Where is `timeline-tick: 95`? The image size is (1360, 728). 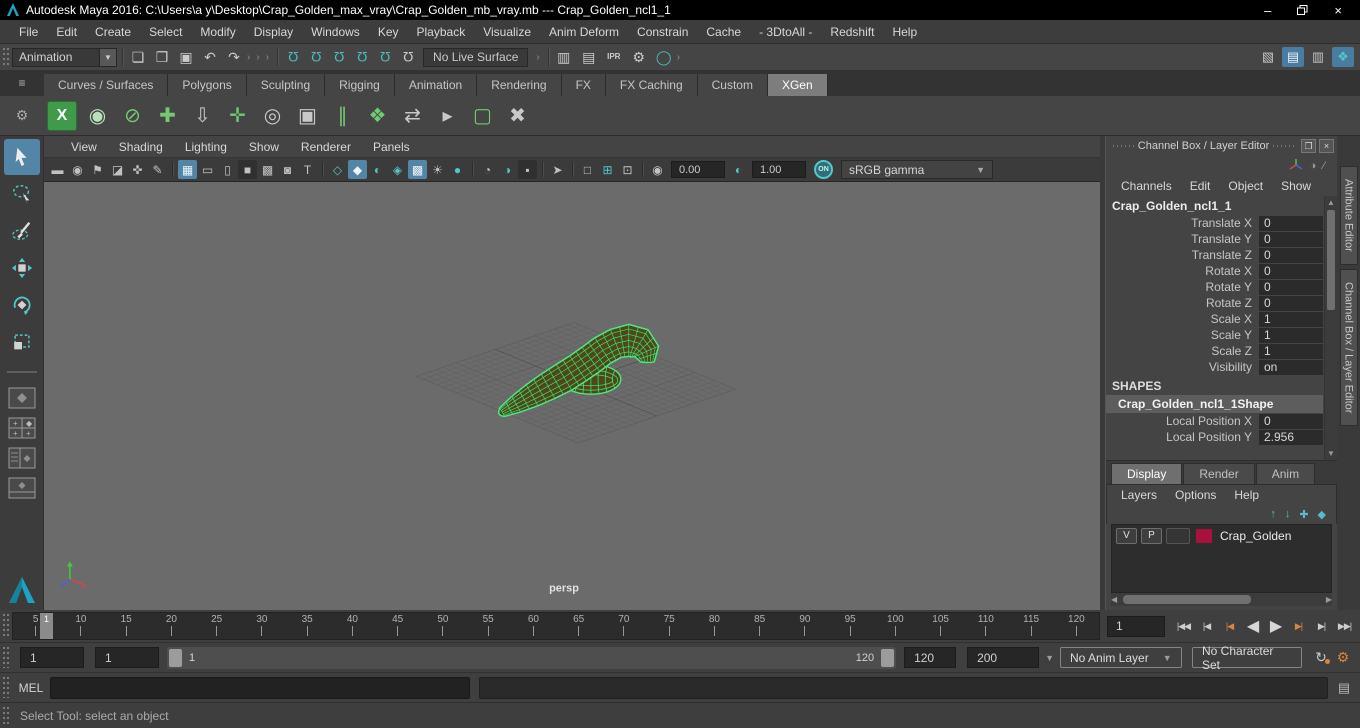 timeline-tick: 95 is located at coordinates (850, 626).